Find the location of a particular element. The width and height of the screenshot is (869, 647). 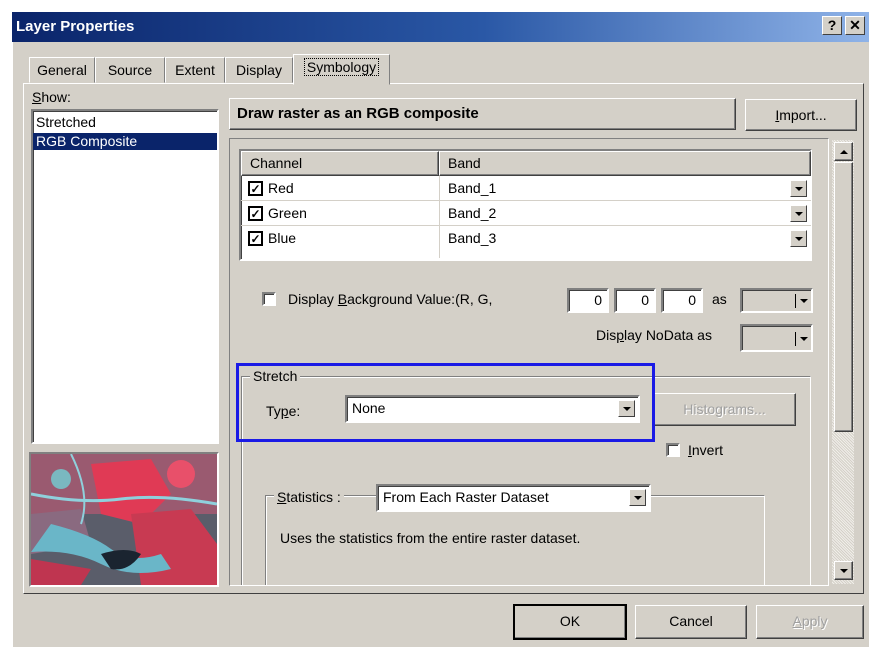

tab-general-label: General is located at coordinates (62, 70).